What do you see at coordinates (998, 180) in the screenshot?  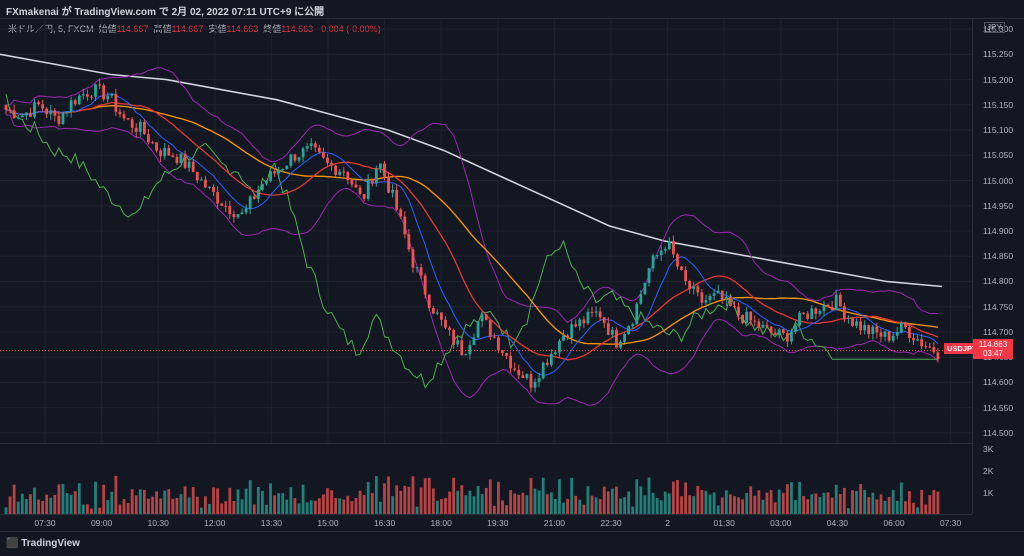 I see `price-tick: 115.000` at bounding box center [998, 180].